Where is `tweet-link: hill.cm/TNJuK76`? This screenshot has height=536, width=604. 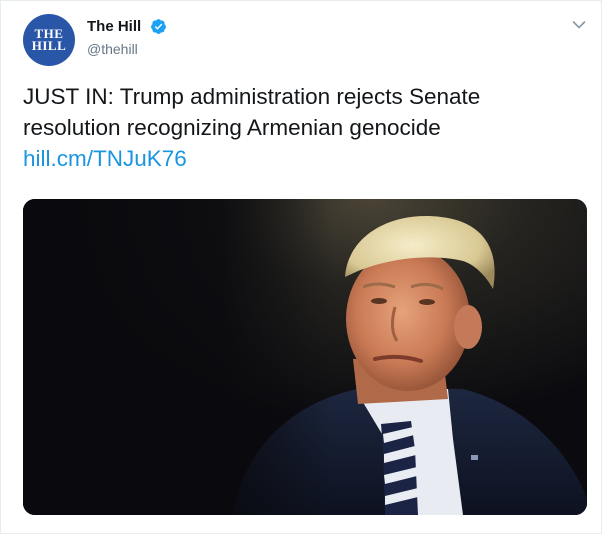 tweet-link: hill.cm/TNJuK76 is located at coordinates (105, 158).